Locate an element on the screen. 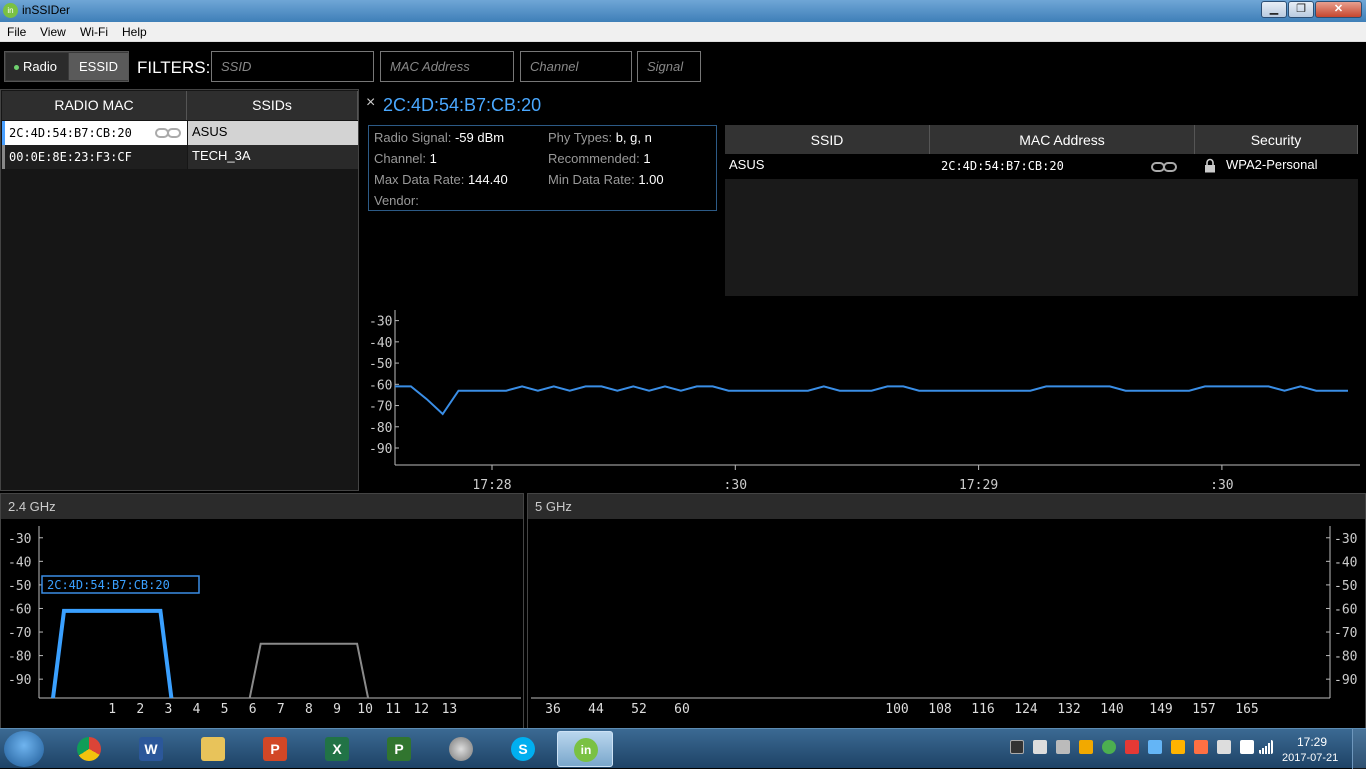 This screenshot has height=769, width=1366. selected-indicator-icon is located at coordinates (16, 67).